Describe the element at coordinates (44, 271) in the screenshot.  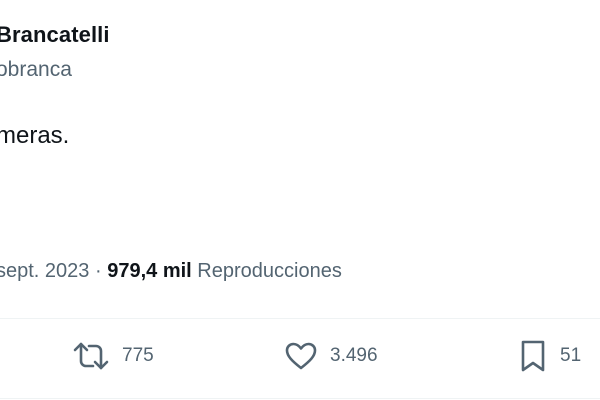
I see `tweet-date: sept. 2023` at that location.